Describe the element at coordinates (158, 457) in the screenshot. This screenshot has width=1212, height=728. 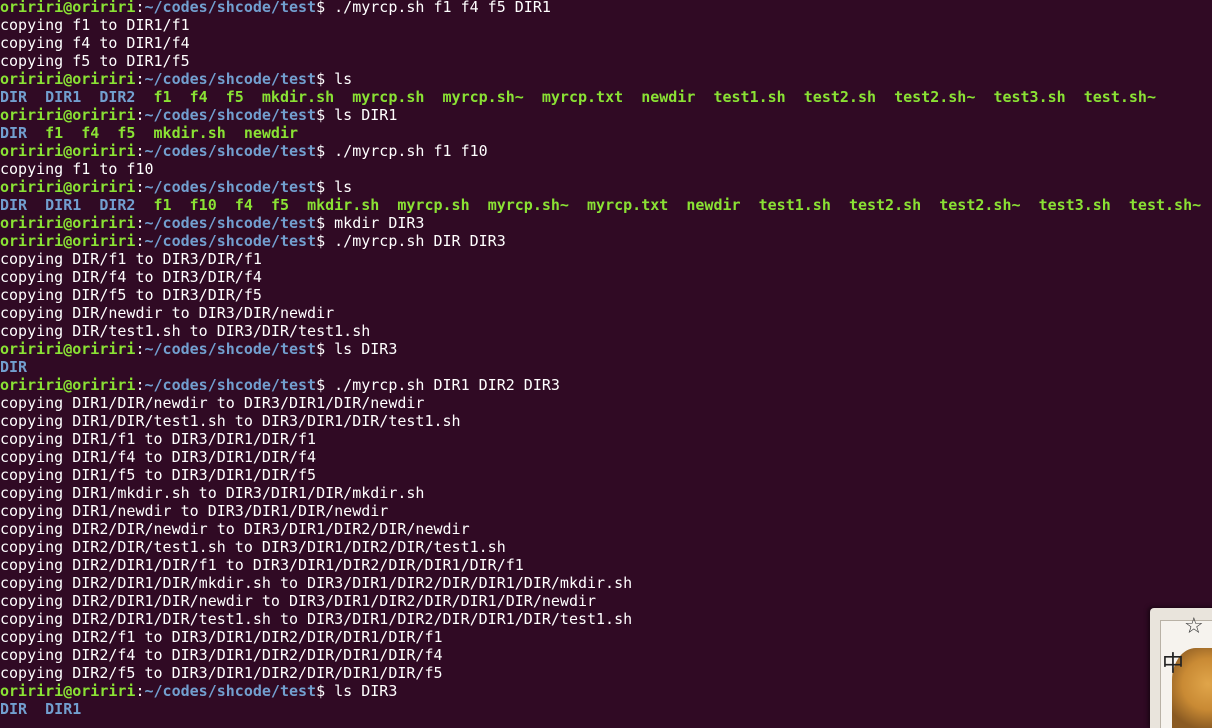
I see `output-line: copying DIR1/f4 to DIR3/DIR1/DIR/f4` at that location.